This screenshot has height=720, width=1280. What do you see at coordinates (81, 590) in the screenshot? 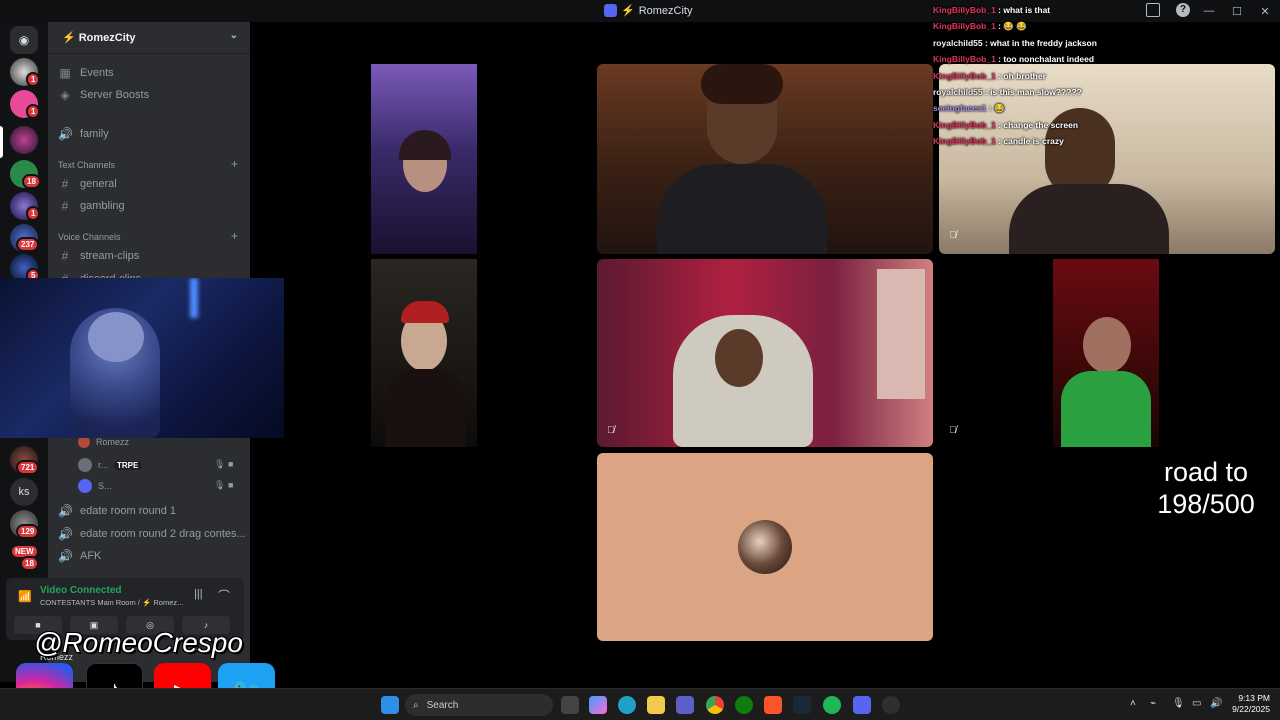
I see `connection-status: Video Connected` at bounding box center [81, 590].